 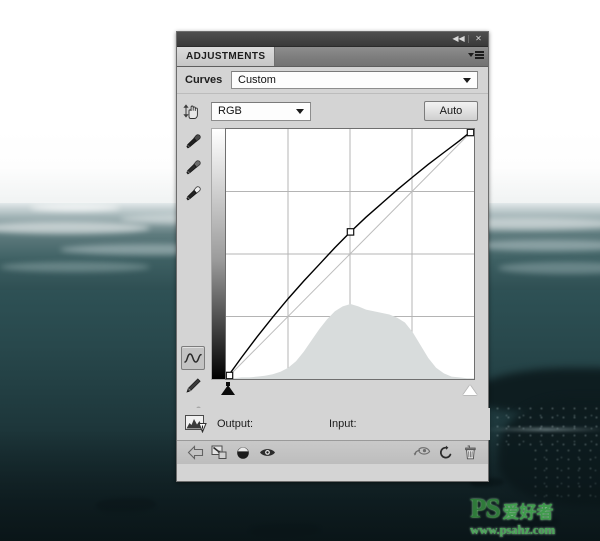 What do you see at coordinates (235, 424) in the screenshot?
I see `output-label: Output:` at bounding box center [235, 424].